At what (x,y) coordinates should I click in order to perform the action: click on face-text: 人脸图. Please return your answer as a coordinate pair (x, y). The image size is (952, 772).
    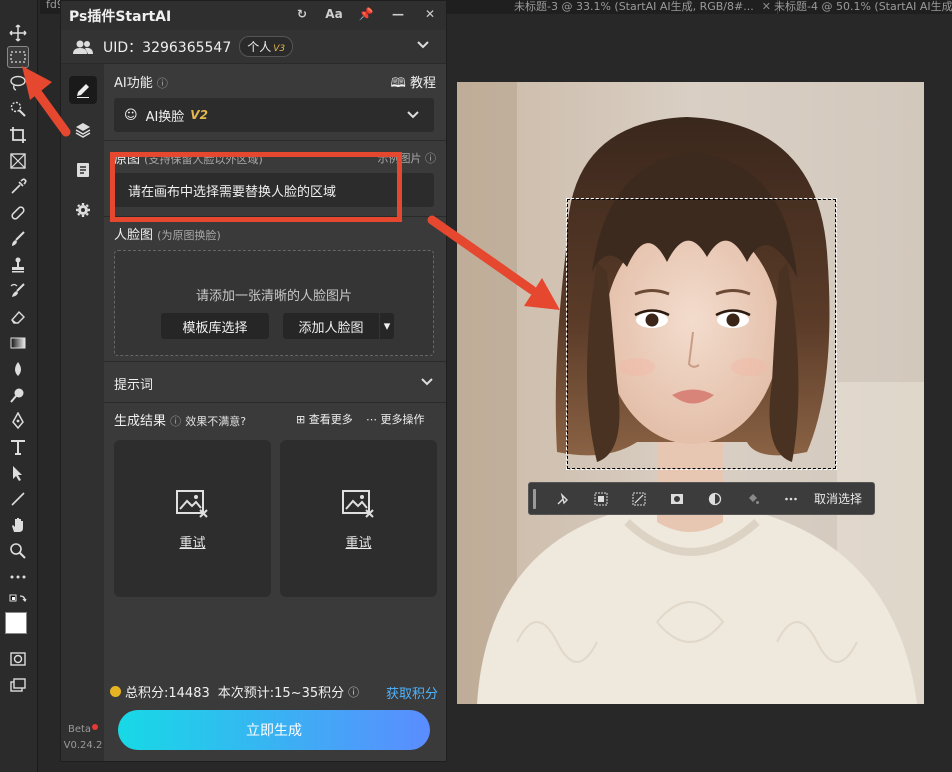
    Looking at the image, I should click on (134, 235).